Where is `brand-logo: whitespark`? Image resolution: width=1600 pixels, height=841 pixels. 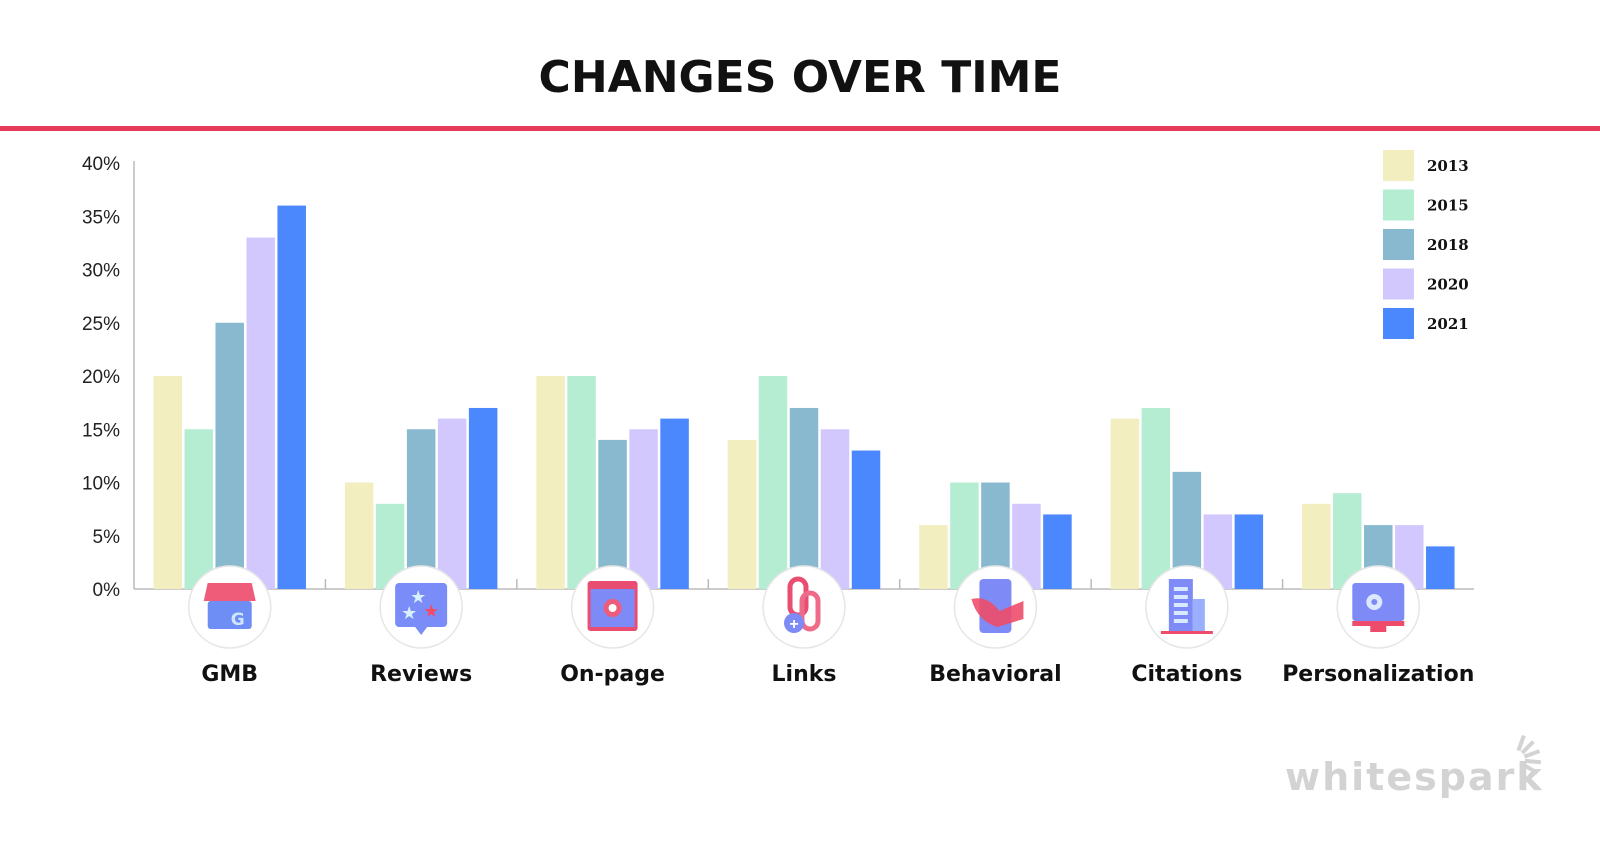 brand-logo: whitespark is located at coordinates (1414, 777).